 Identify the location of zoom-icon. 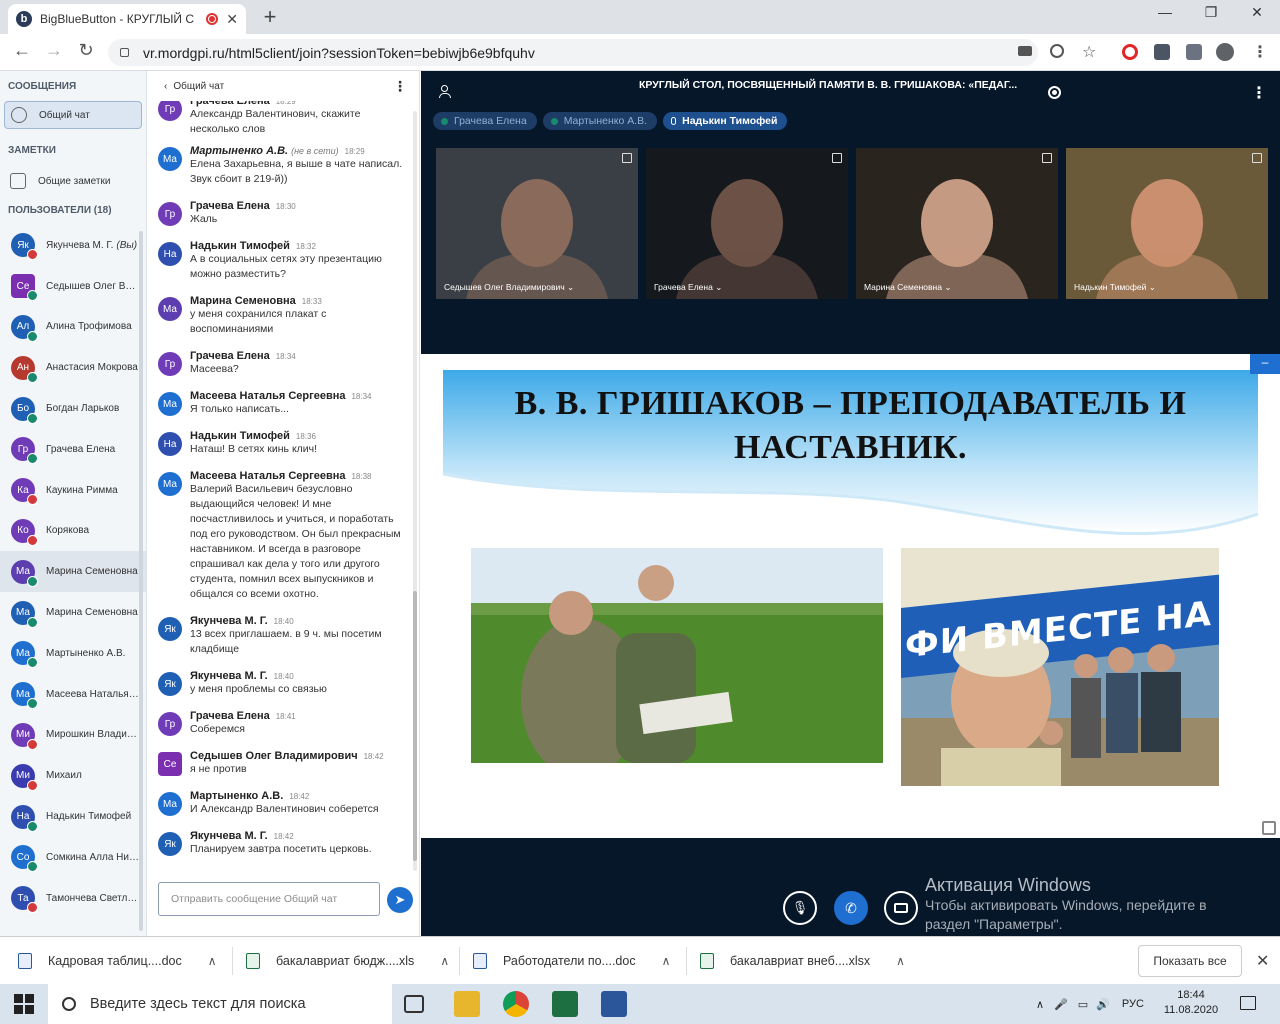
(1057, 51).